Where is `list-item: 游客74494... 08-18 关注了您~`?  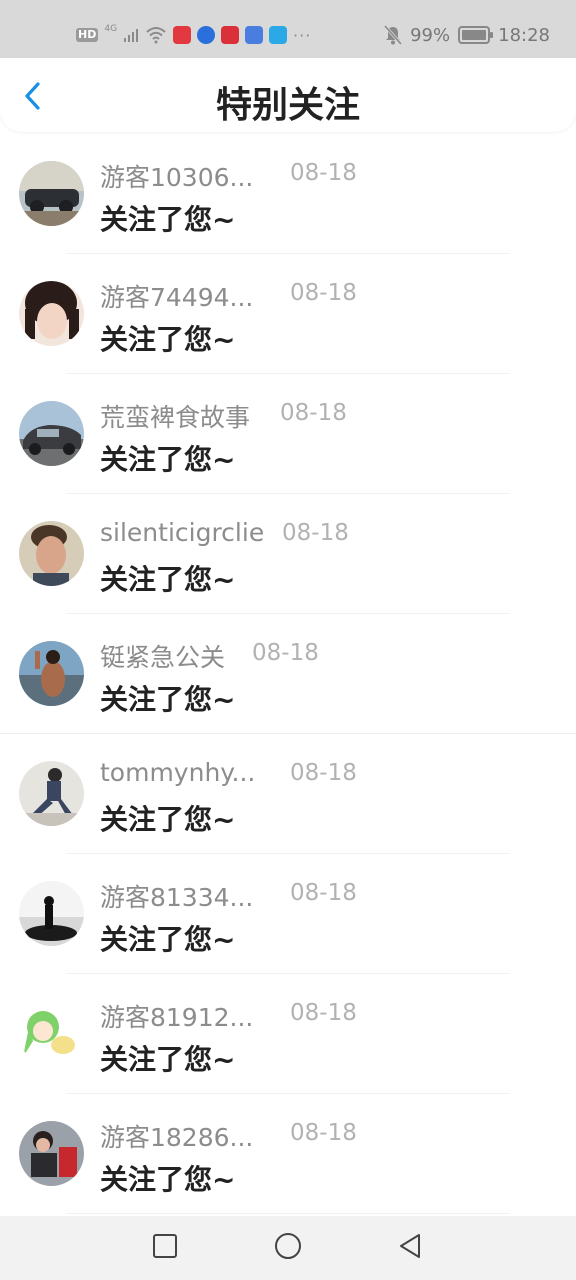
list-item: 游客74494... 08-18 关注了您~ is located at coordinates (288, 314).